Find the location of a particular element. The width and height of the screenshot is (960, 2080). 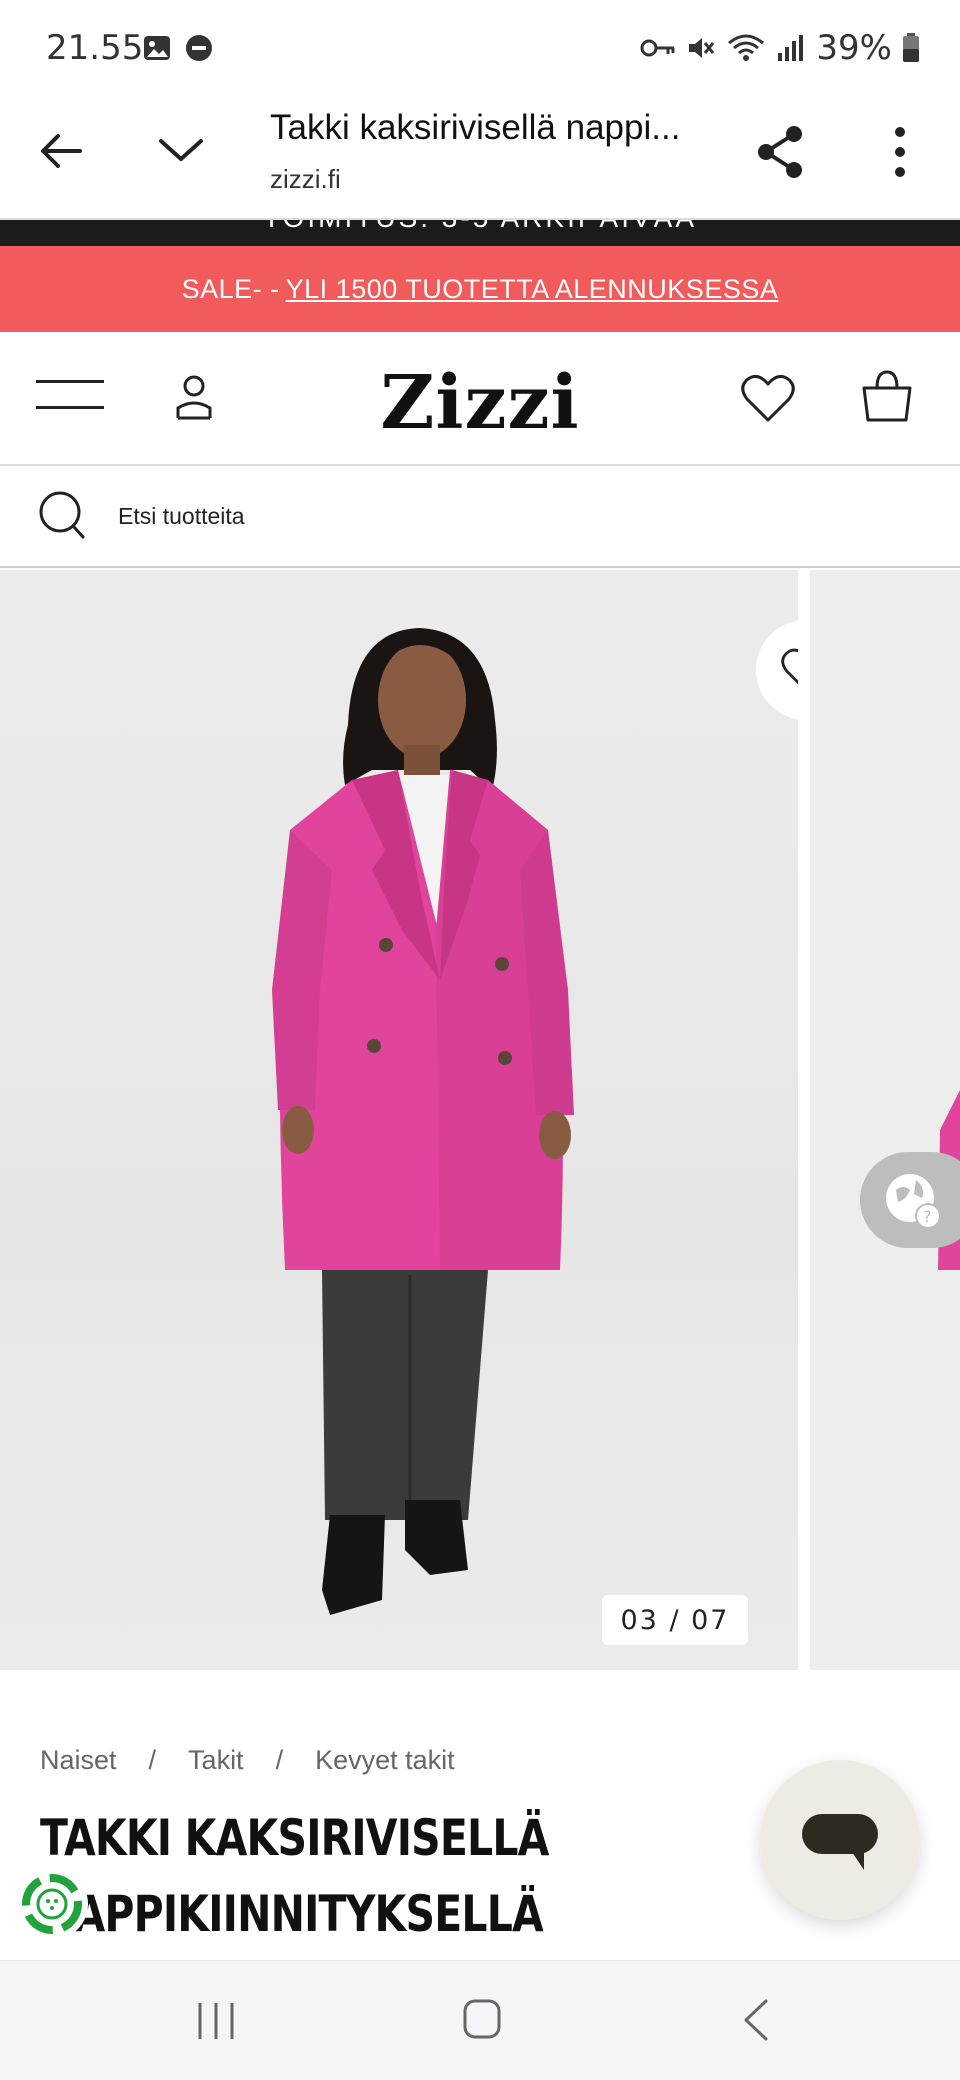

chat-icon is located at coordinates (840, 1842).